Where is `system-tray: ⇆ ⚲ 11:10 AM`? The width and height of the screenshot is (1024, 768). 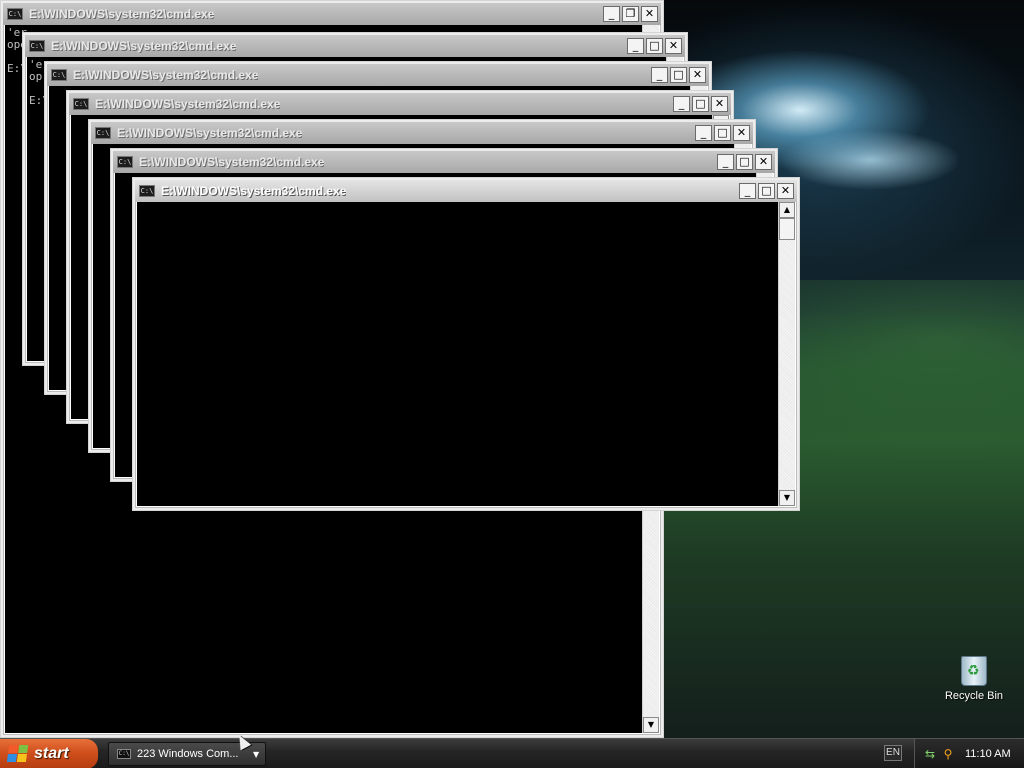 system-tray: ⇆ ⚲ 11:10 AM is located at coordinates (969, 753).